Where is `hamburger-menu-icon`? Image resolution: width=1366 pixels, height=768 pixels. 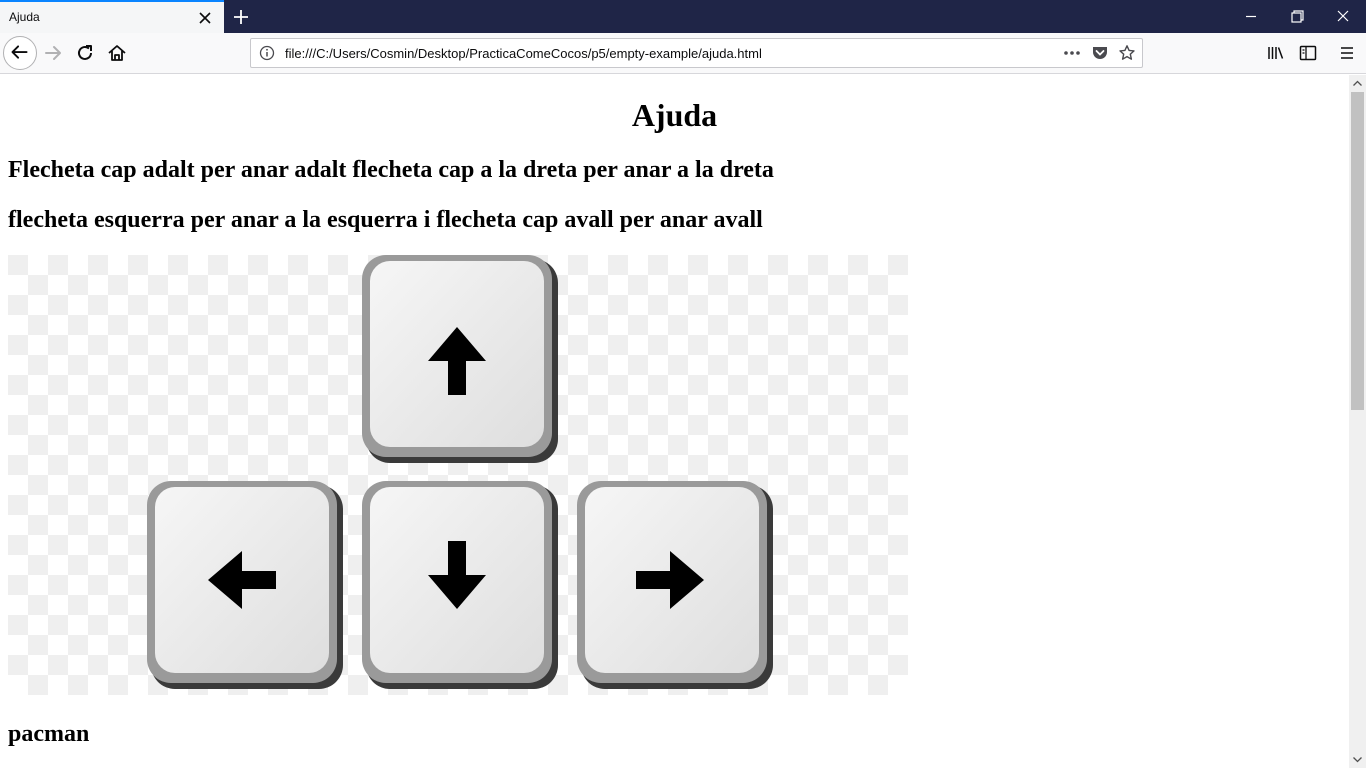
hamburger-menu-icon is located at coordinates (1347, 53).